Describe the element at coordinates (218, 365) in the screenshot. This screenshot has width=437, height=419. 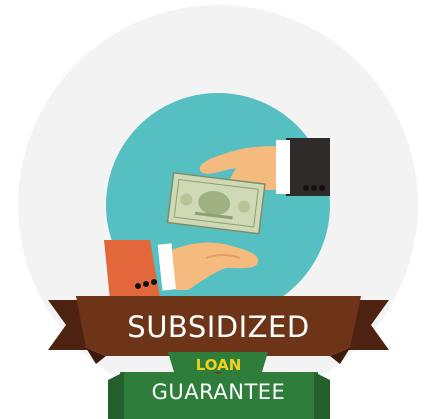
I see `loan-label: LOAN` at that location.